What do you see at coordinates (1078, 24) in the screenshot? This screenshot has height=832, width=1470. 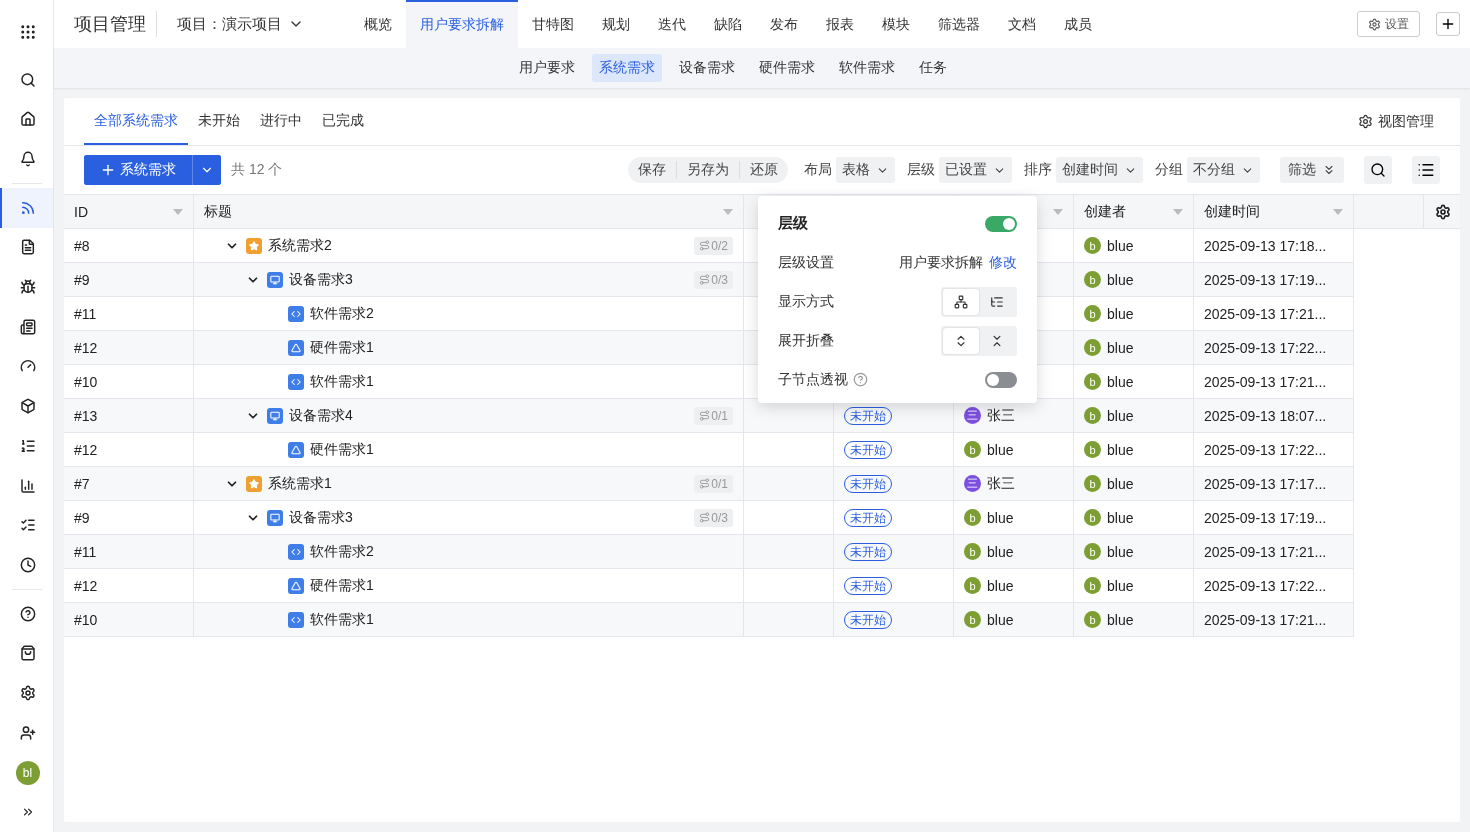 I see `nav-tab: 成员` at bounding box center [1078, 24].